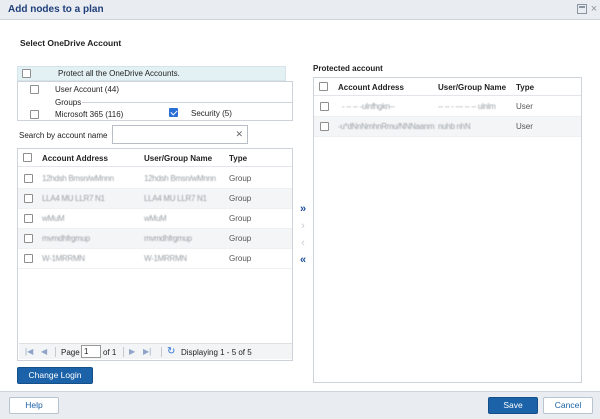 This screenshot has height=419, width=600. Describe the element at coordinates (467, 106) in the screenshot. I see `row-name: -- -- - --- -- -- ulnlm` at that location.